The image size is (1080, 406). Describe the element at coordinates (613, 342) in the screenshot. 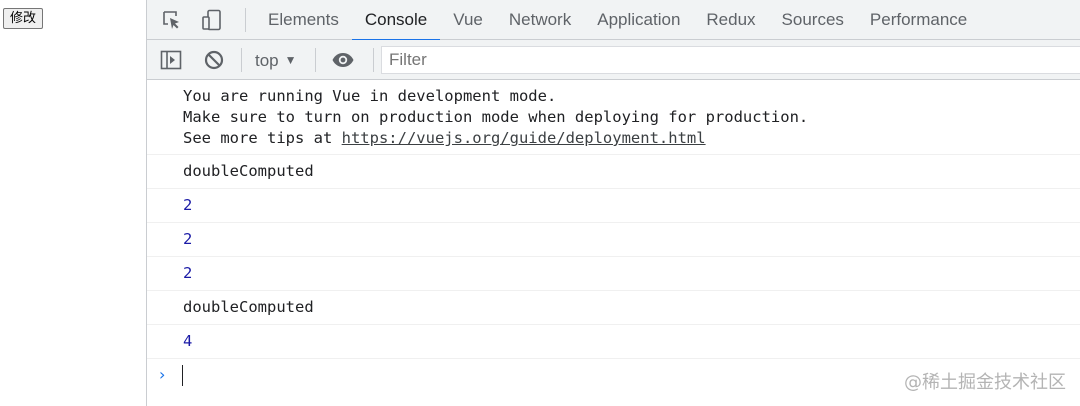

I see `console-message: 4` at that location.